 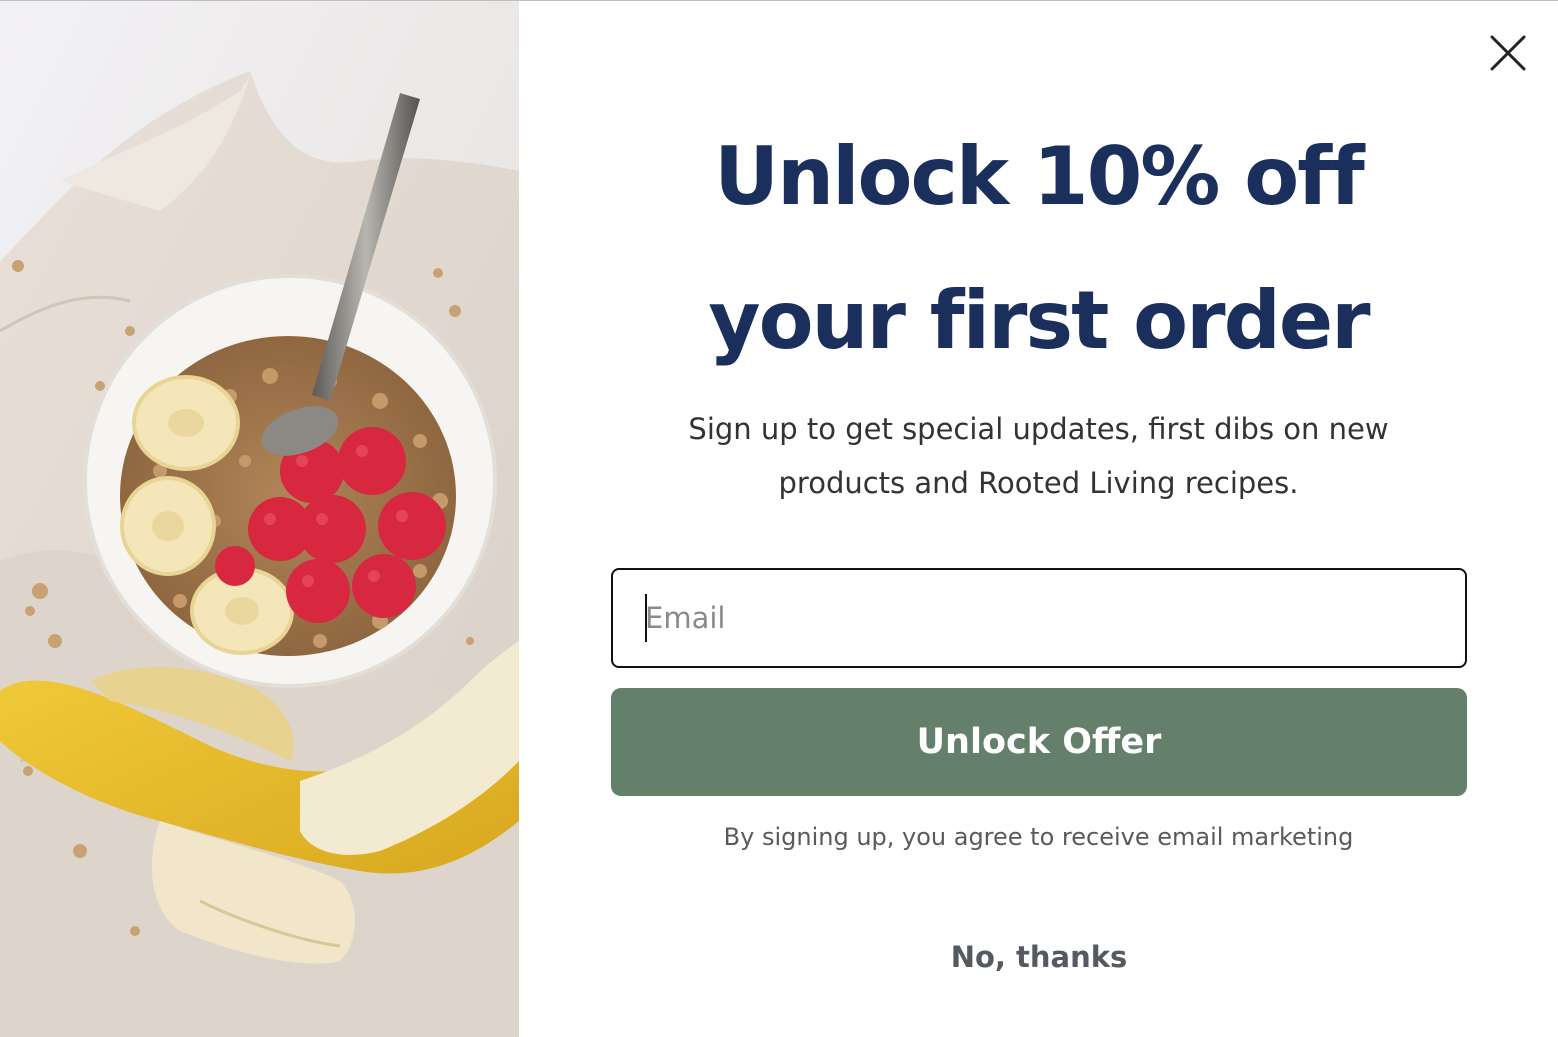 What do you see at coordinates (646, 618) in the screenshot?
I see `text-caret` at bounding box center [646, 618].